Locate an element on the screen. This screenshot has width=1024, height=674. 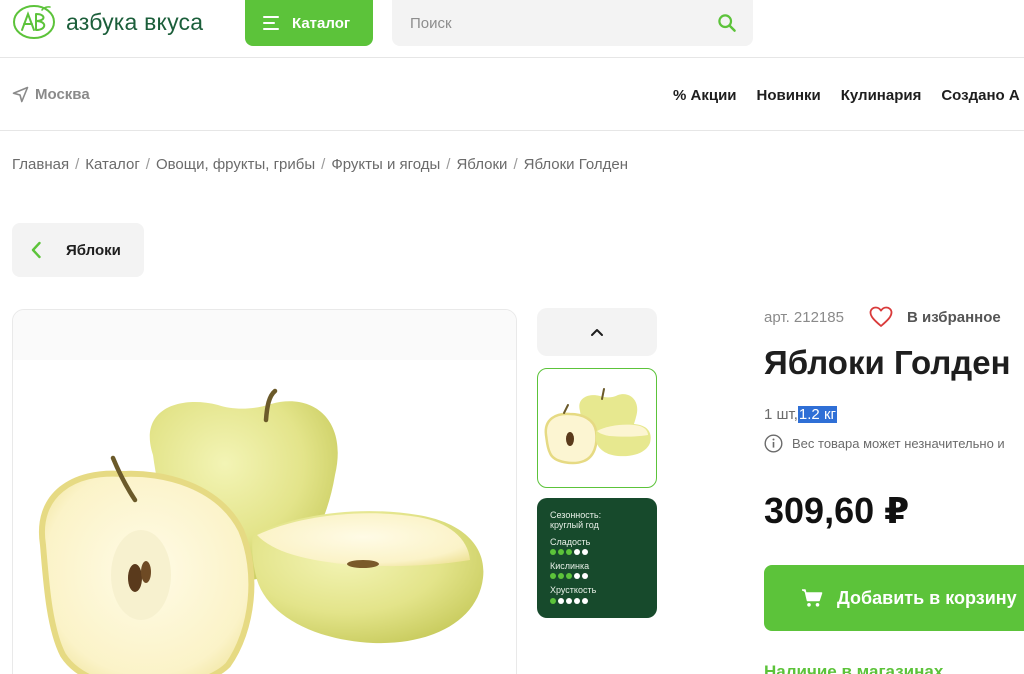
back-label: Яблоки is located at coordinates (93, 250).